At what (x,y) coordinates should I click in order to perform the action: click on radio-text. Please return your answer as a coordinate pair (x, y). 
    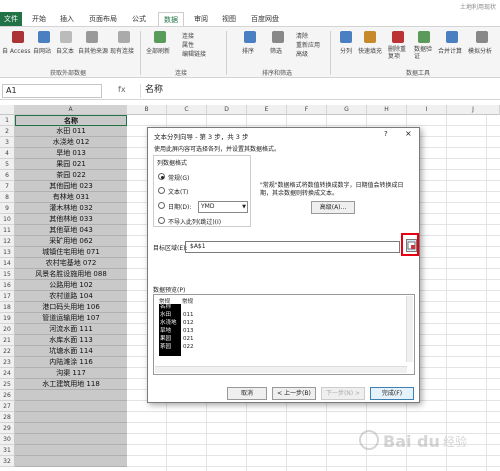
    Looking at the image, I should click on (161, 190).